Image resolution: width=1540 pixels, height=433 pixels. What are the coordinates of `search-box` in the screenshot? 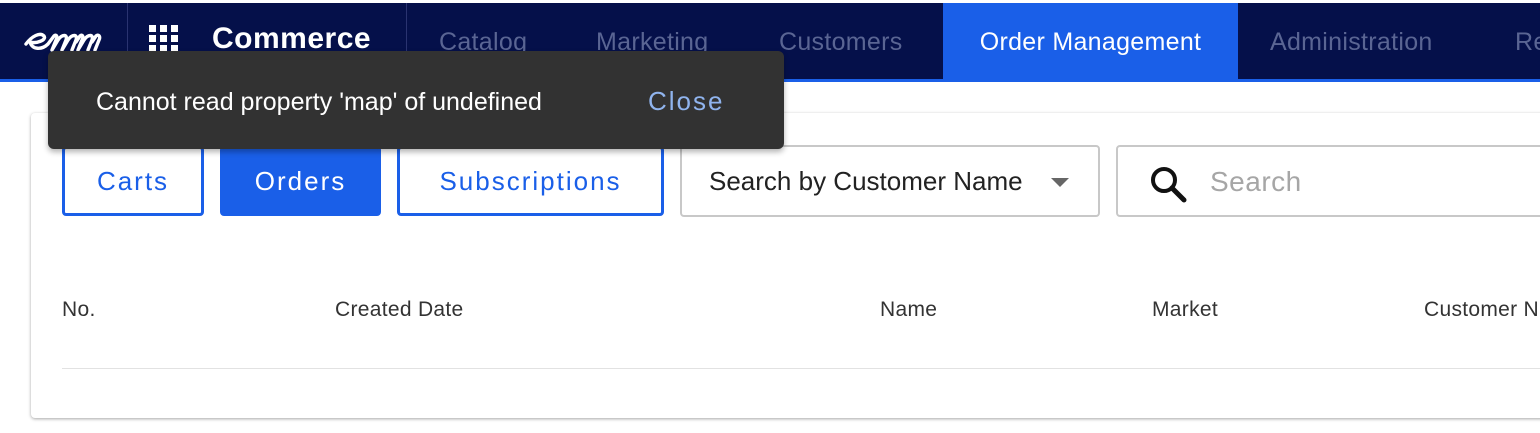 It's located at (1328, 181).